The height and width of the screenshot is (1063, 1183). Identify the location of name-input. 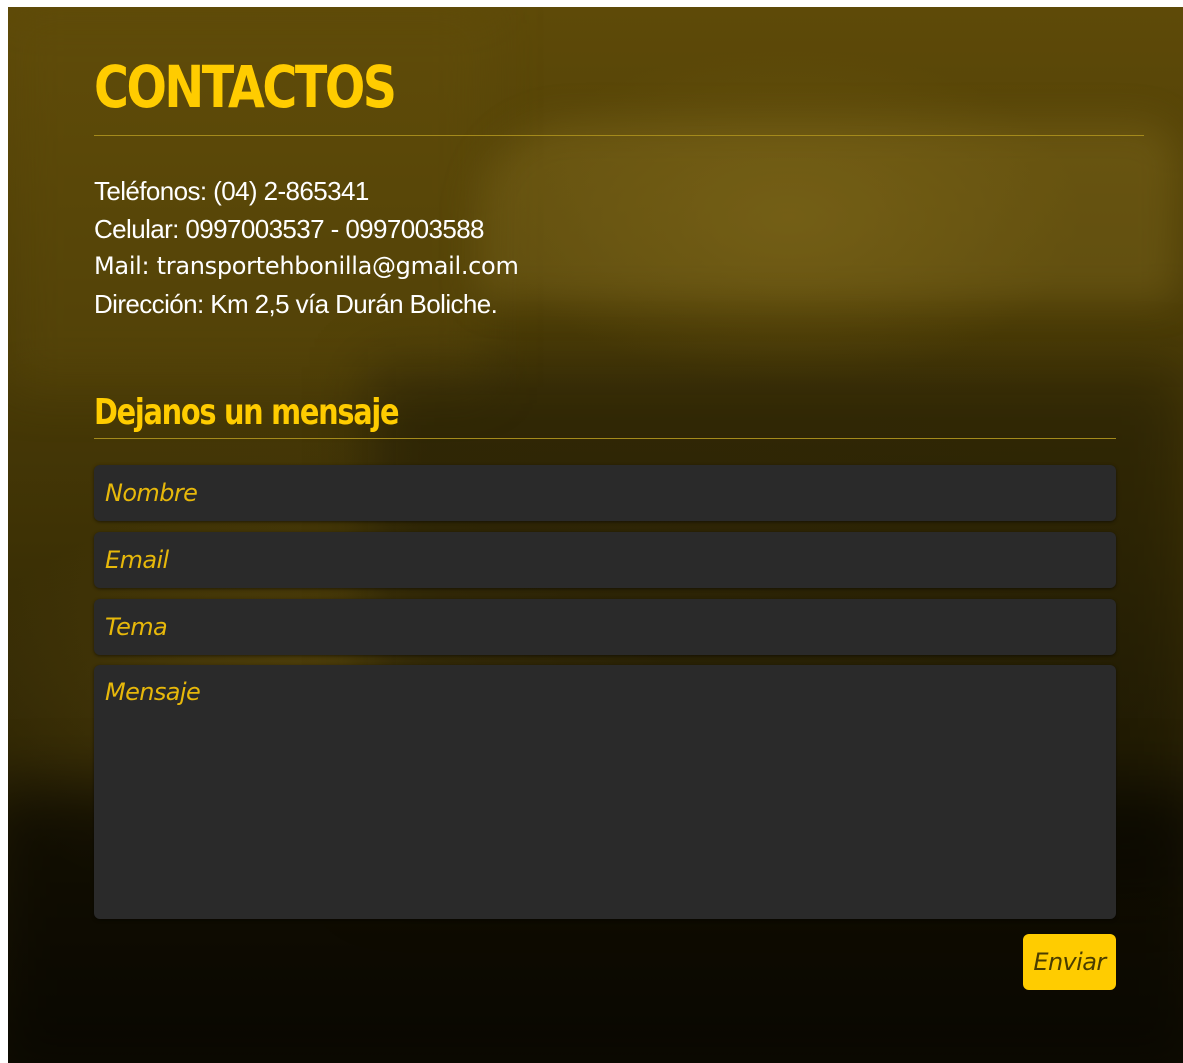
(605, 493).